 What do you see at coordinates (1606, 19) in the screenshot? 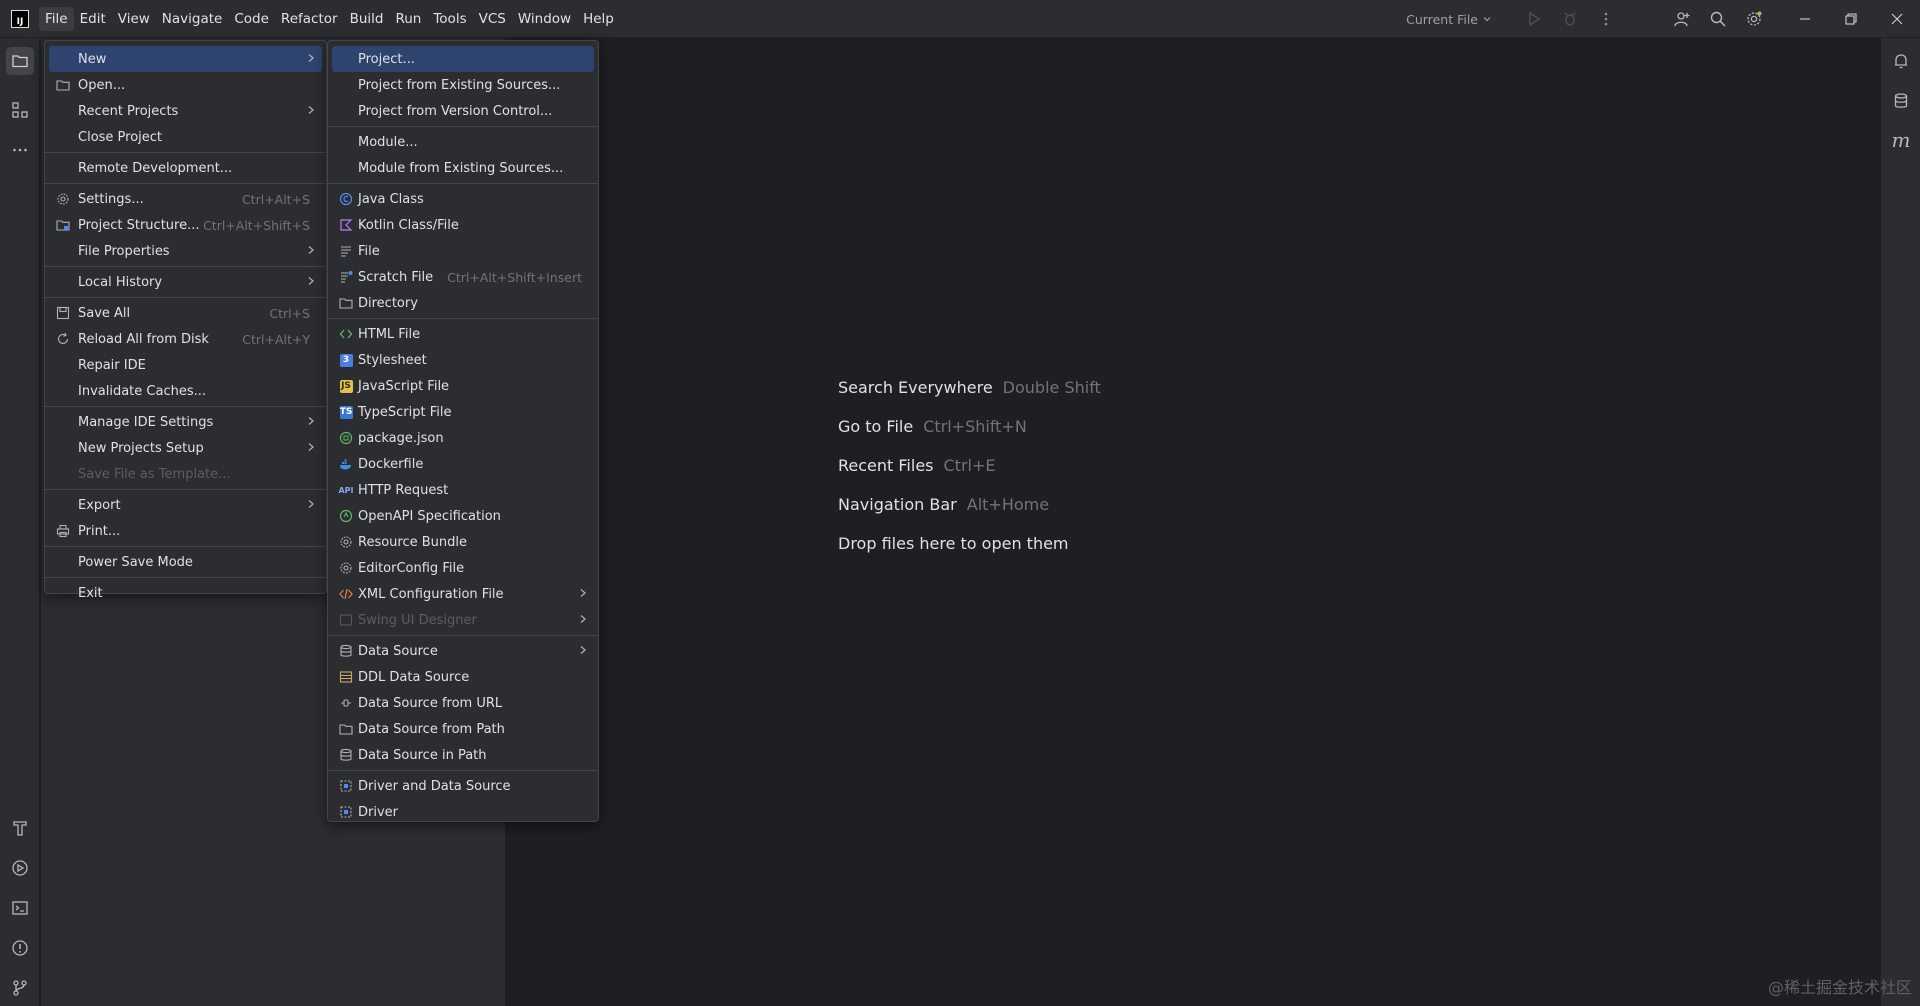
I see `more-actions-icon` at bounding box center [1606, 19].